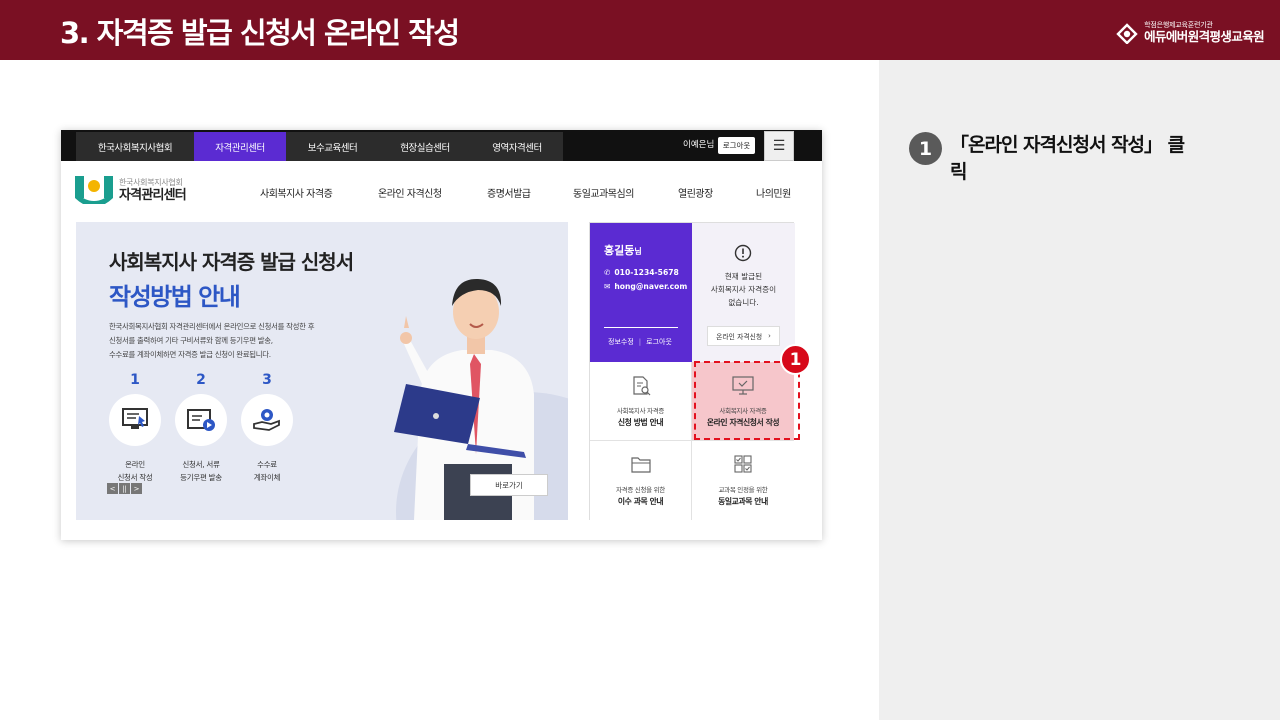  I want to click on tab-domain-qualification-center: 영역자격센터, so click(517, 146).